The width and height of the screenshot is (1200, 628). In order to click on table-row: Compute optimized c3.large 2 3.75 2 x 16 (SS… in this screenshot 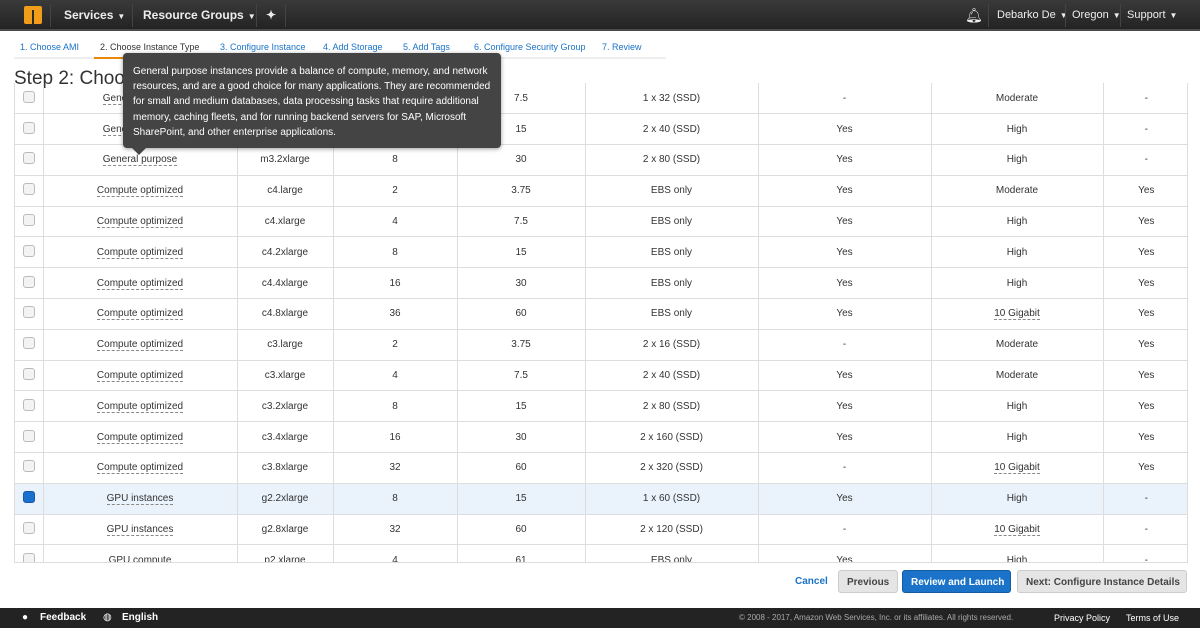, I will do `click(601, 345)`.